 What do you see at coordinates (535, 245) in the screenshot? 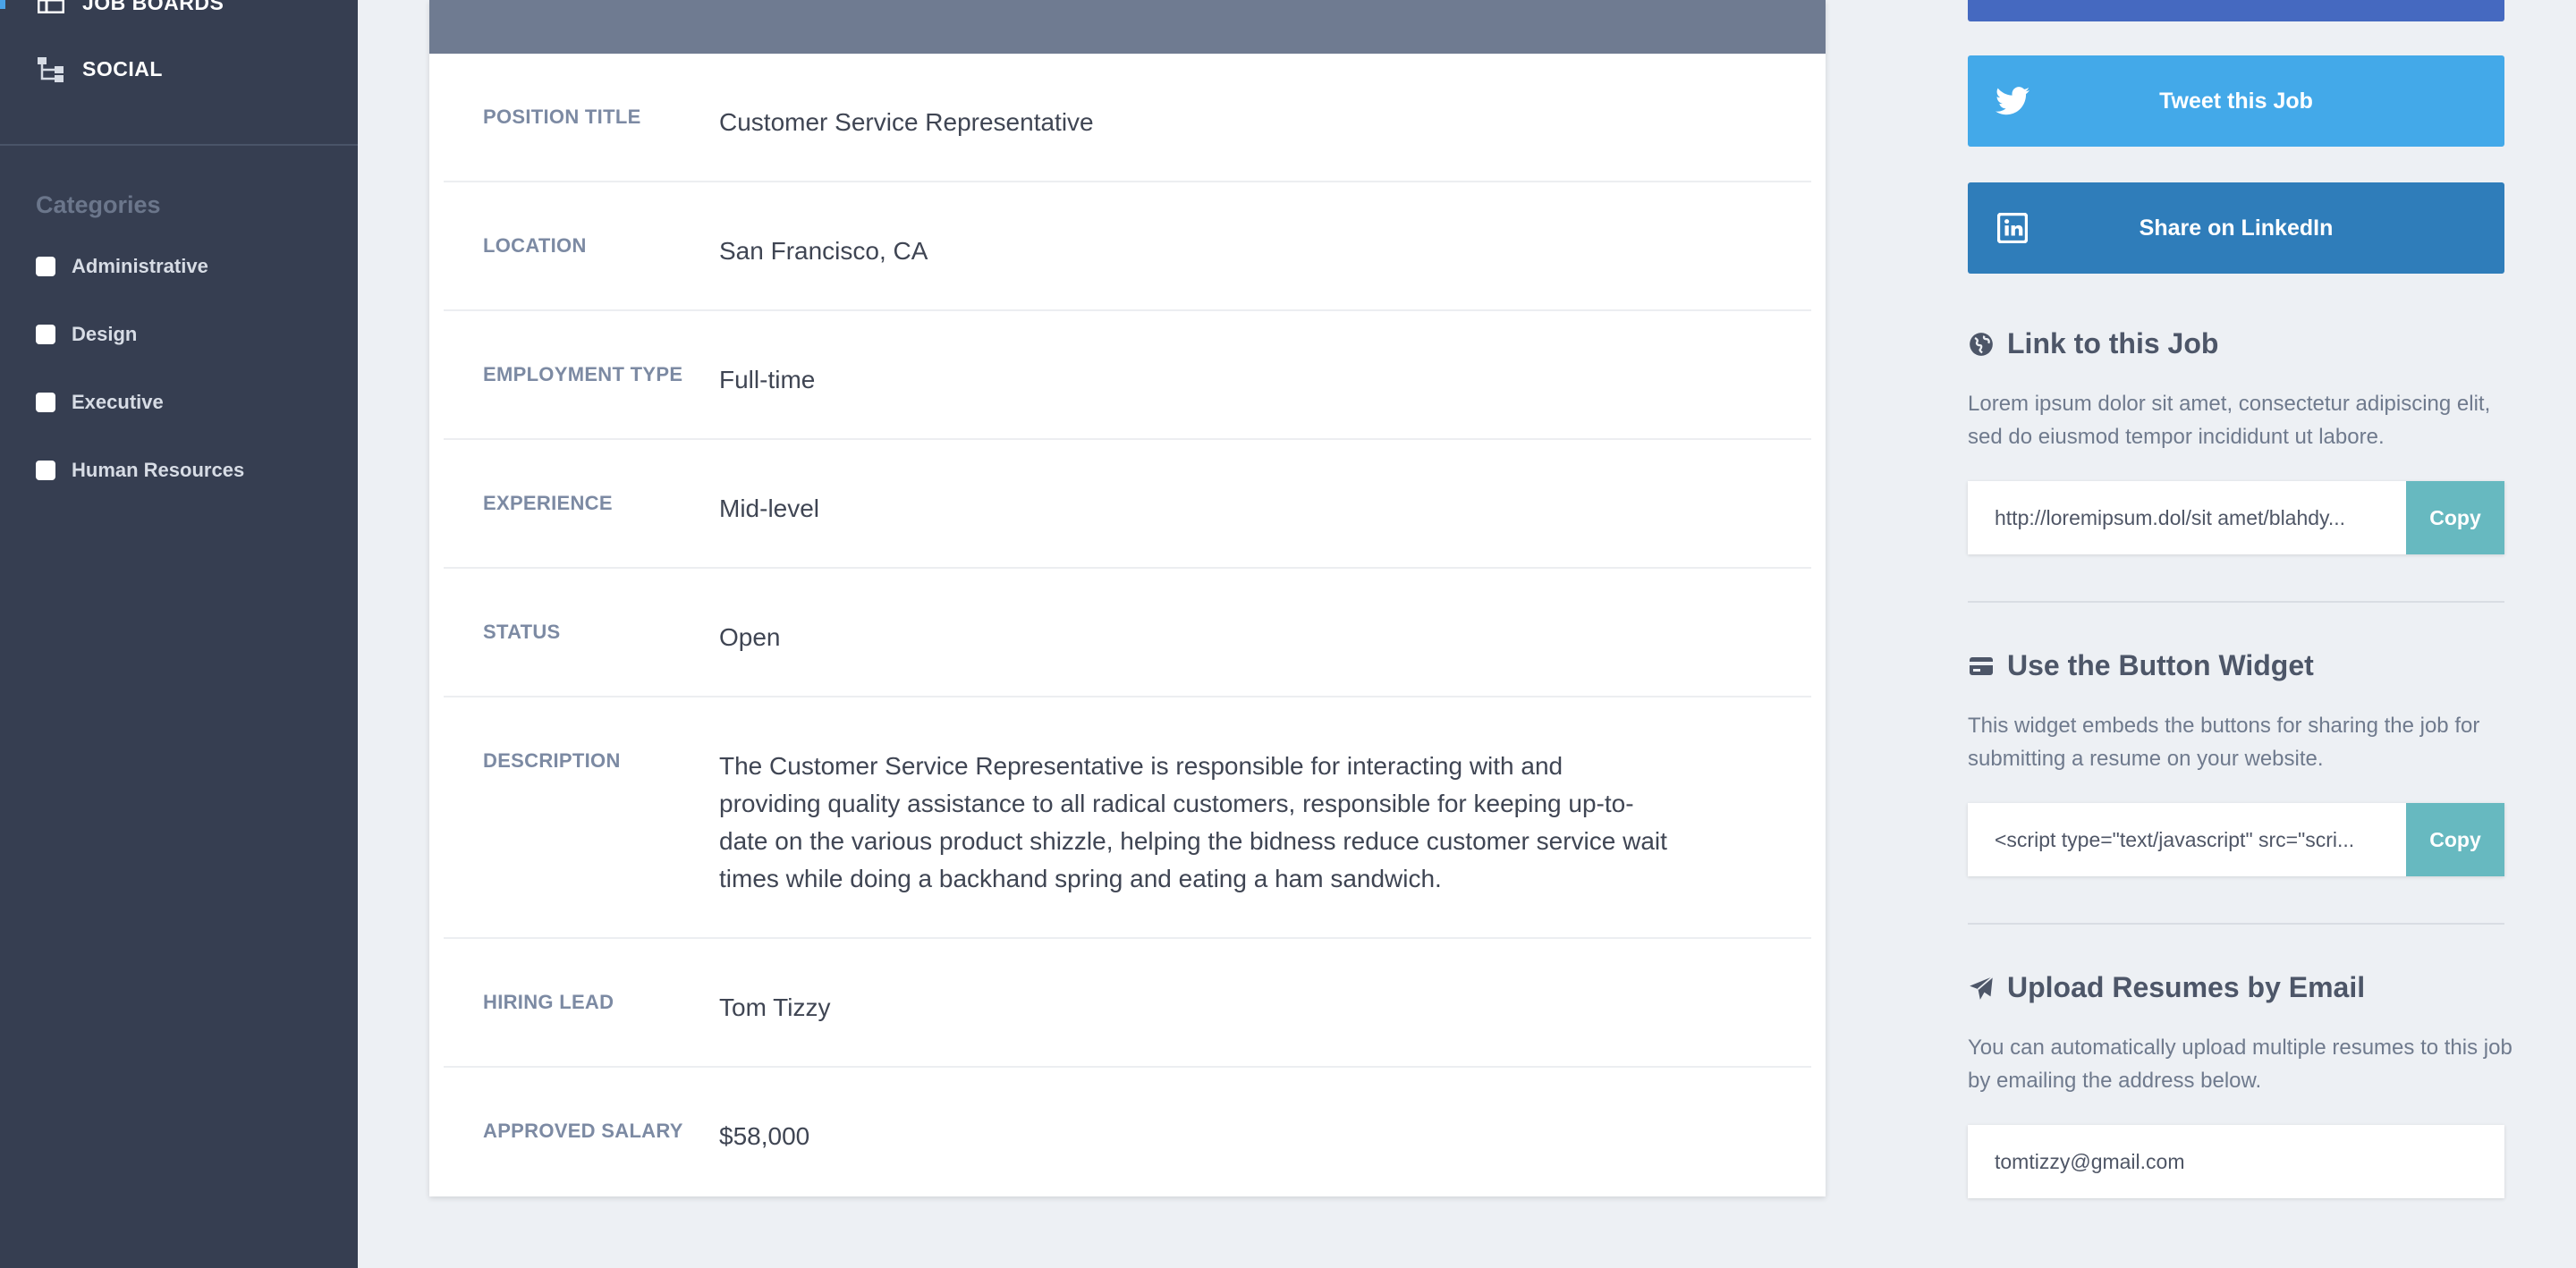
I see `detail-label: LOCATION` at bounding box center [535, 245].